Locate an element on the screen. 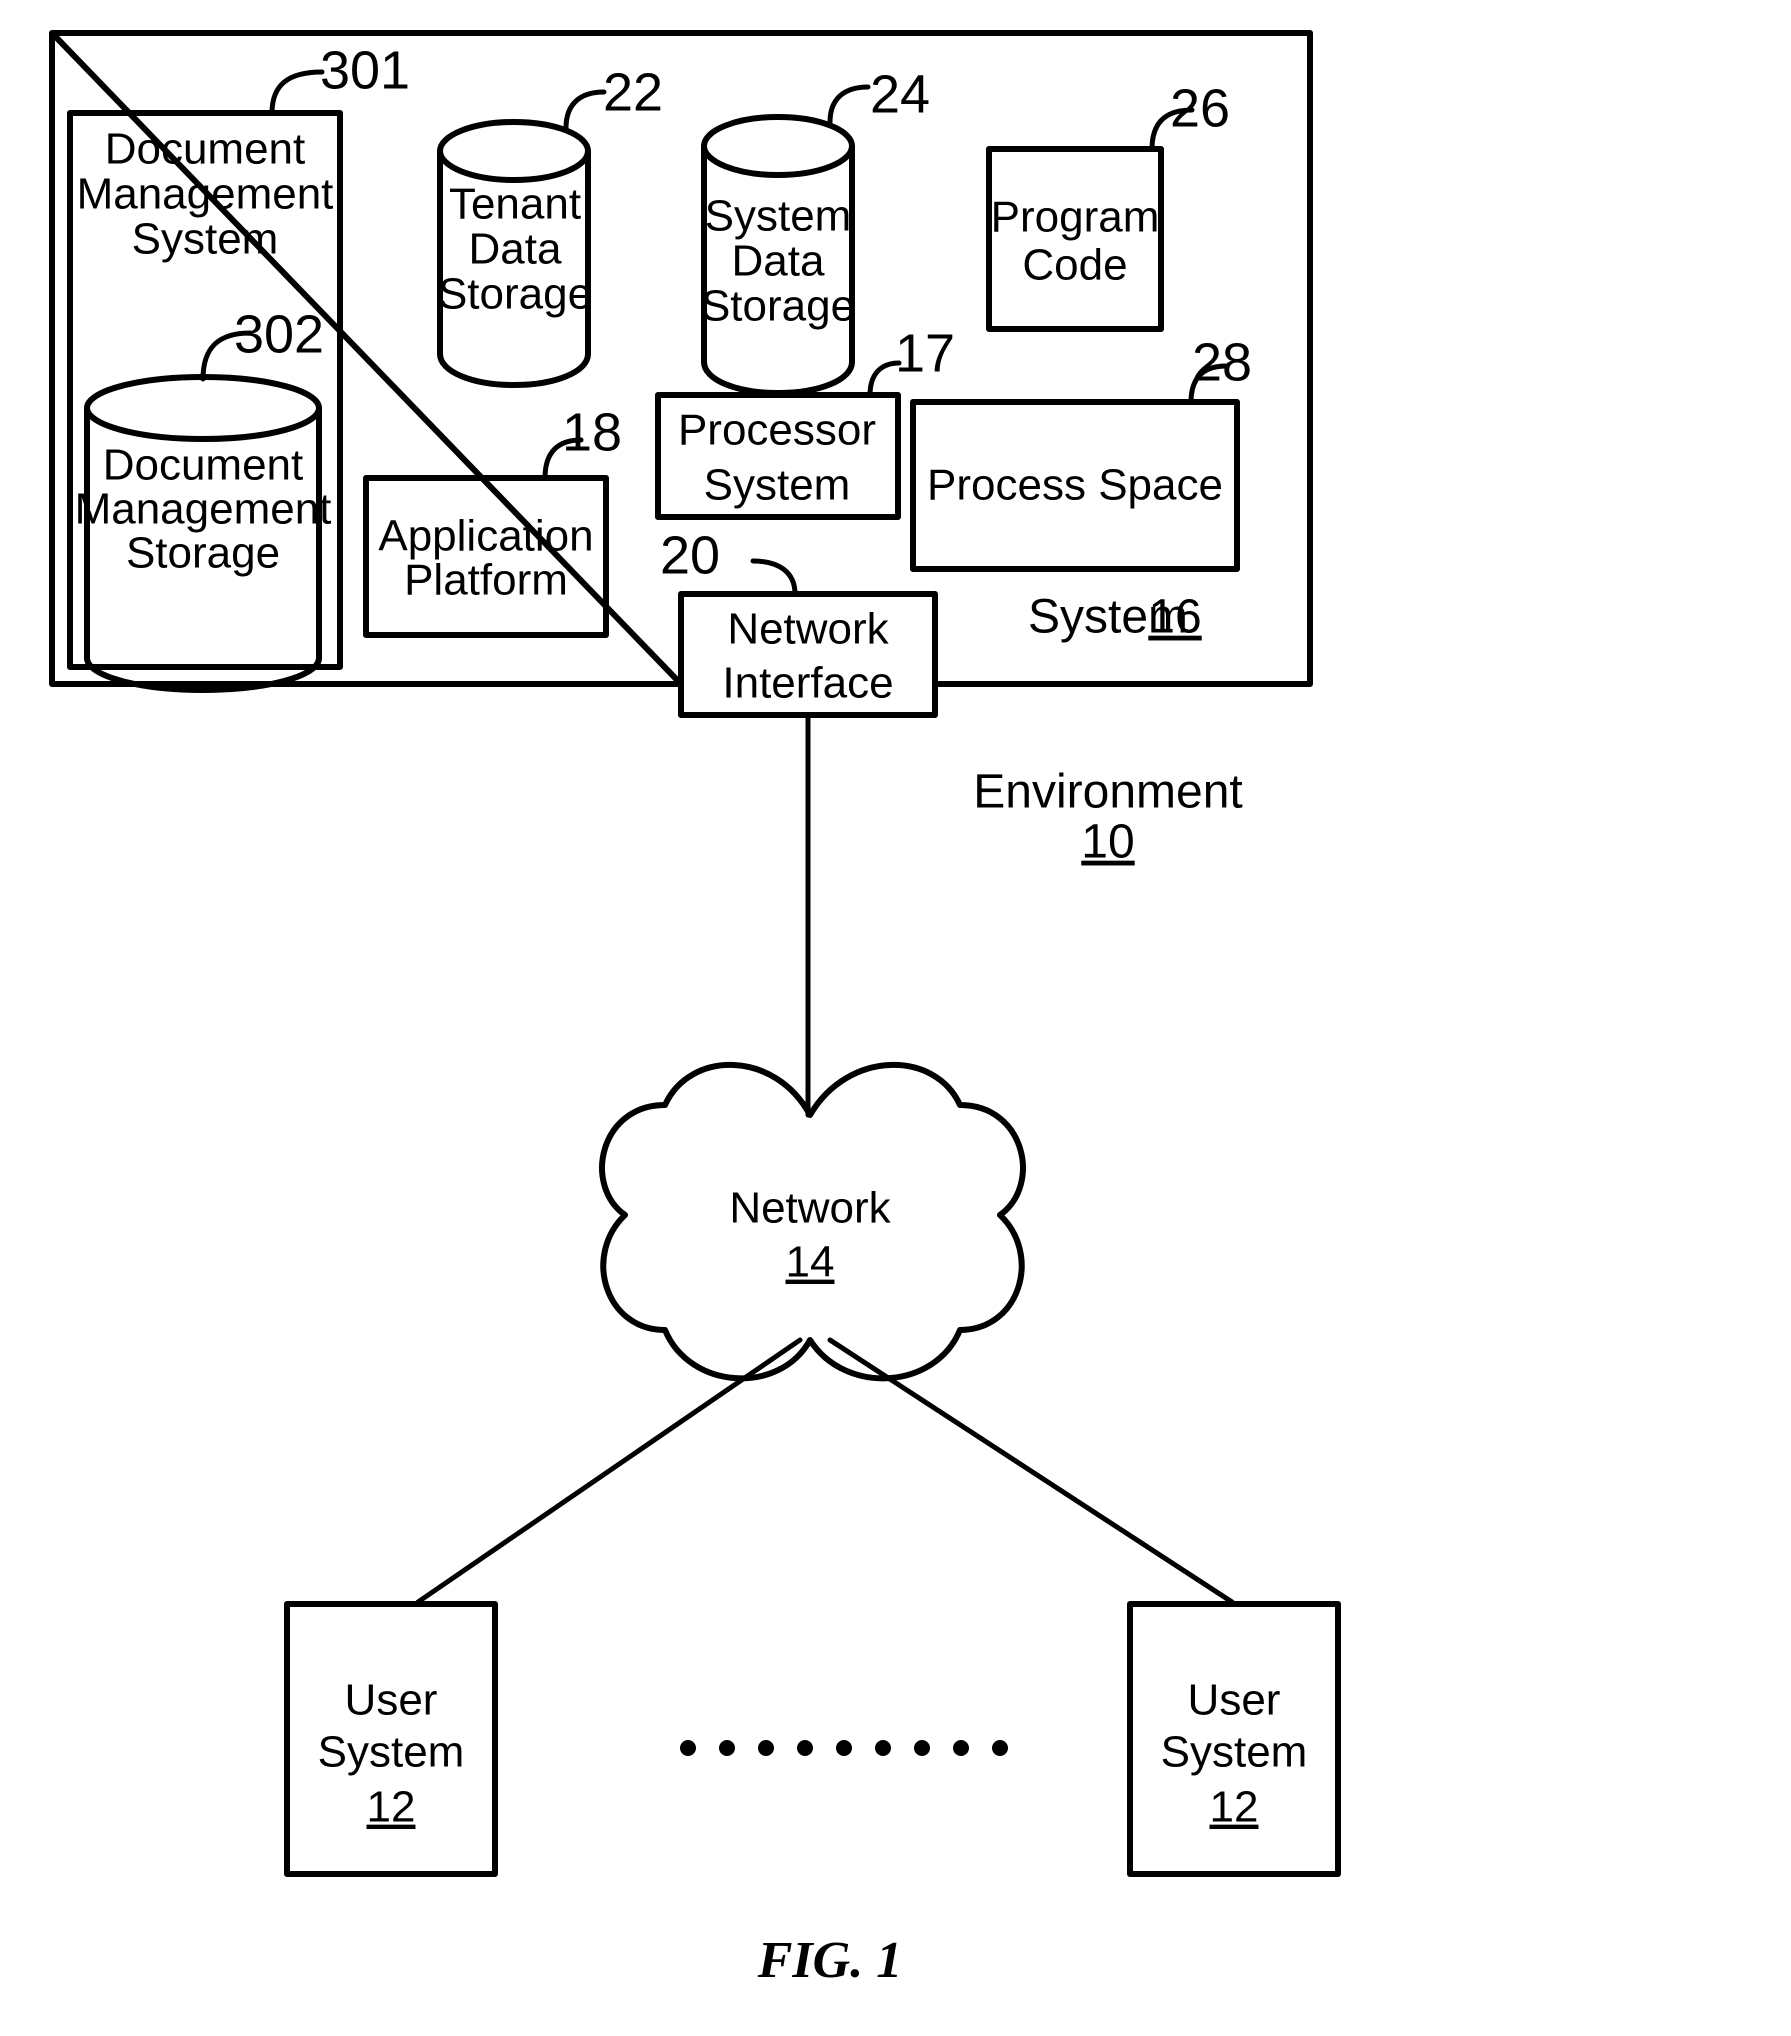 The image size is (1791, 2036). document-management-system-label-line2: Management is located at coordinates (205, 194).